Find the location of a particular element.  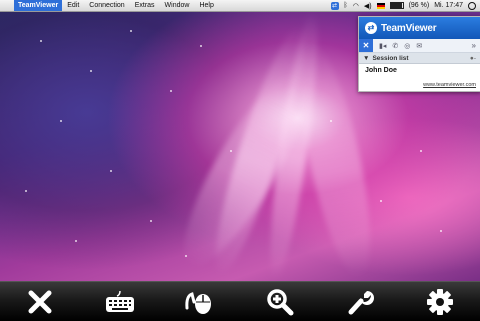

session-list-item: John Doe is located at coordinates (419, 71).